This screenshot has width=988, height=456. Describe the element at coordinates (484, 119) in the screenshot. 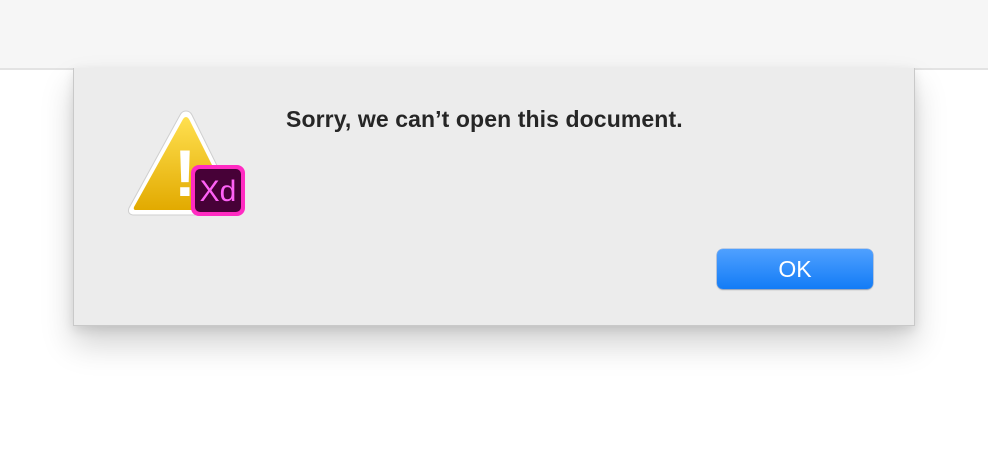

I see `alert-message: Sorry, we can’t open this document.` at that location.